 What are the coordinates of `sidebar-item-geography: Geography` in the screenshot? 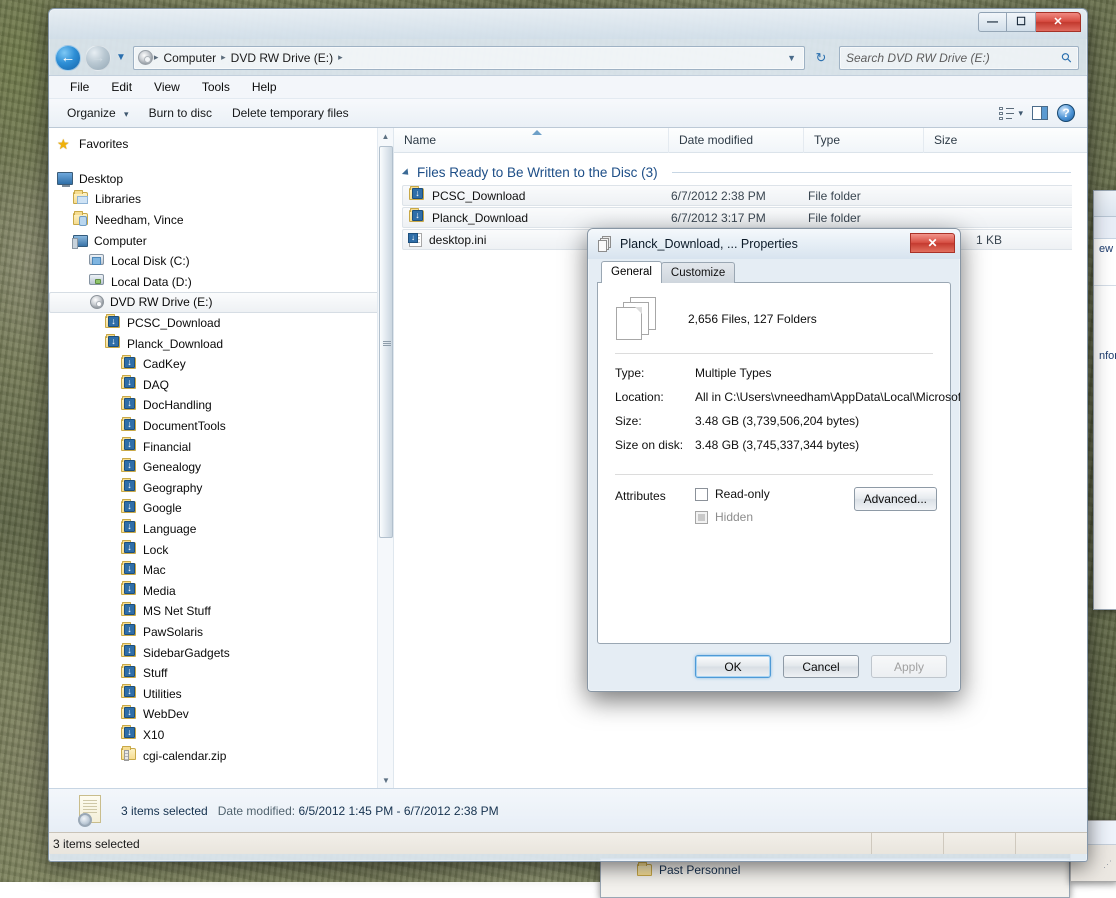 It's located at (221, 488).